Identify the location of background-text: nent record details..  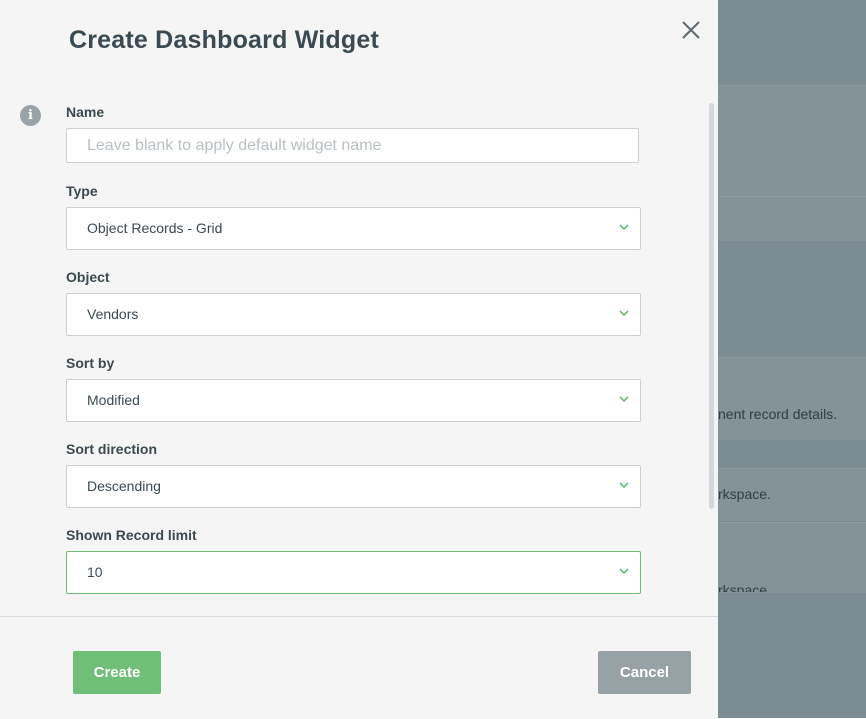
(778, 414).